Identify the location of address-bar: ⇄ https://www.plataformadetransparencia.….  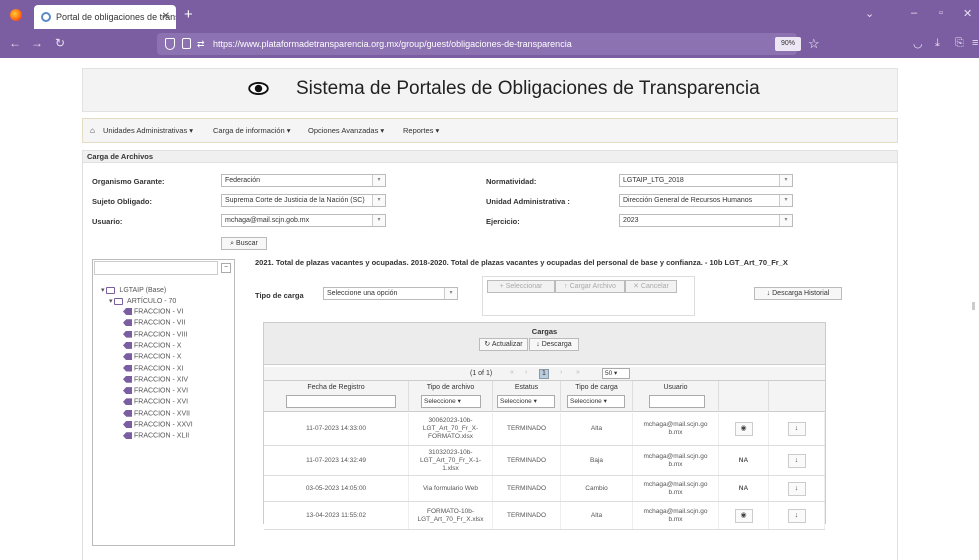
(488, 44).